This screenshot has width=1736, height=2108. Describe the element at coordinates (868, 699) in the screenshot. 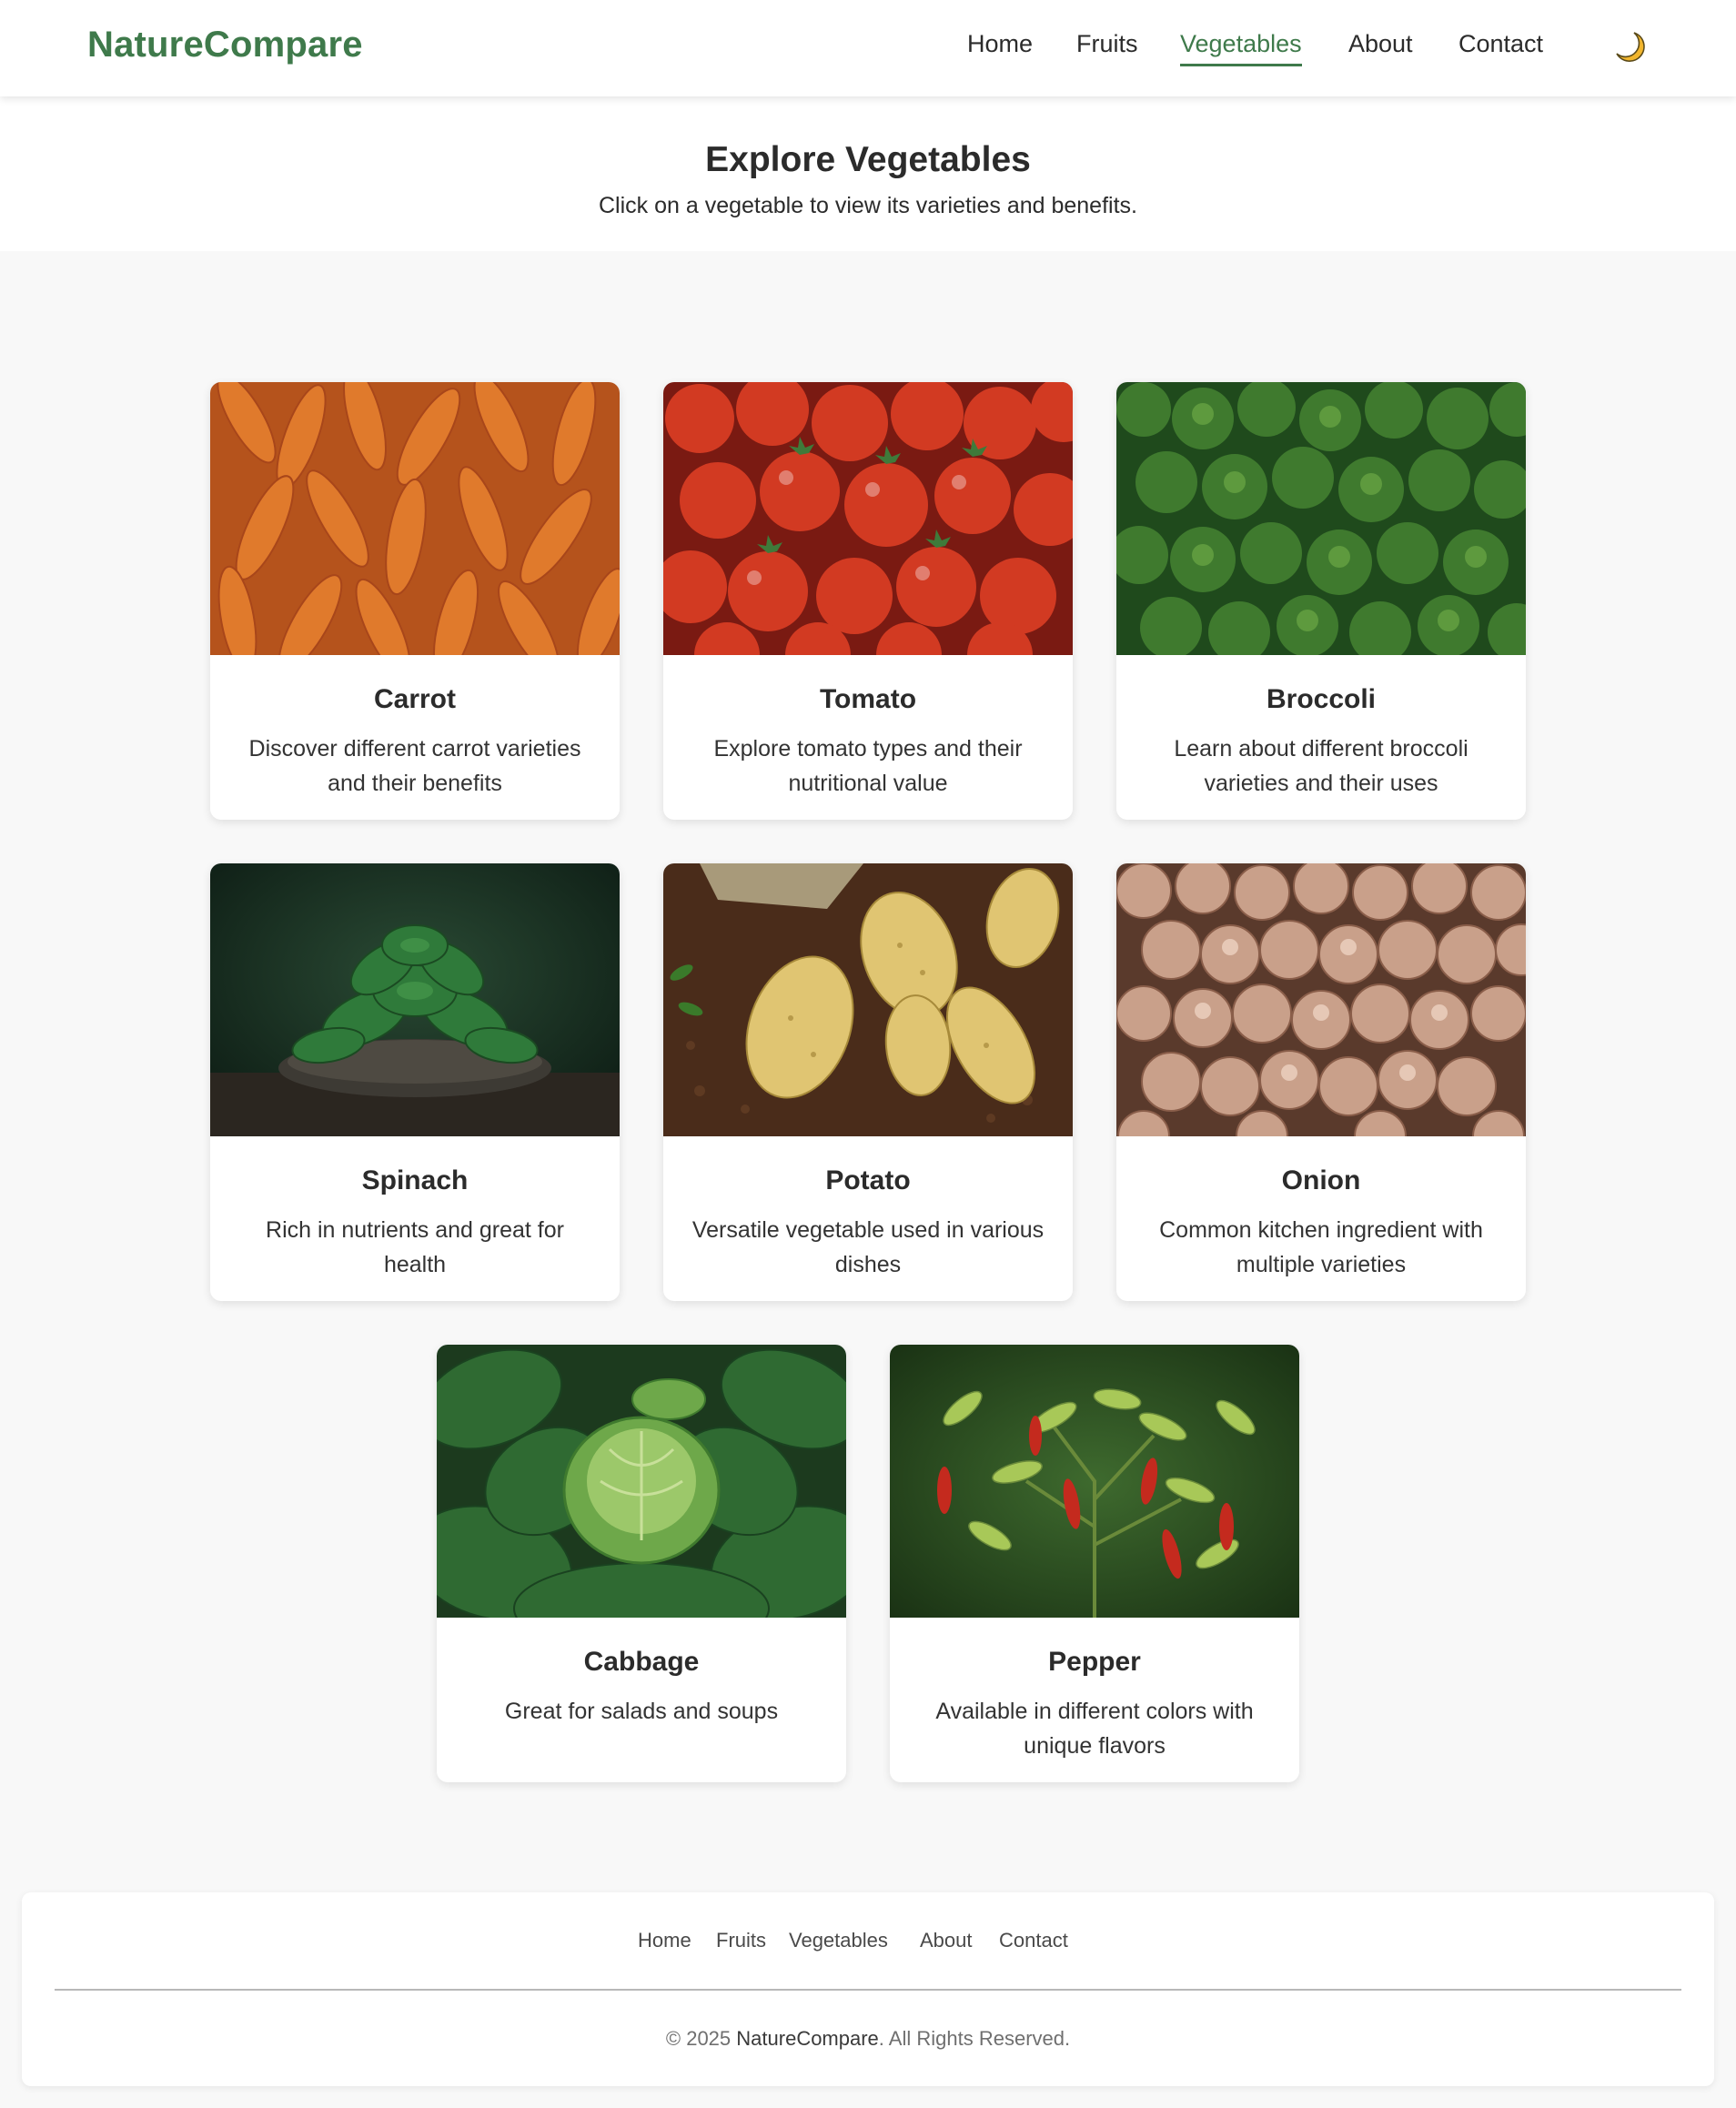

I see `card-title: Tomato` at that location.